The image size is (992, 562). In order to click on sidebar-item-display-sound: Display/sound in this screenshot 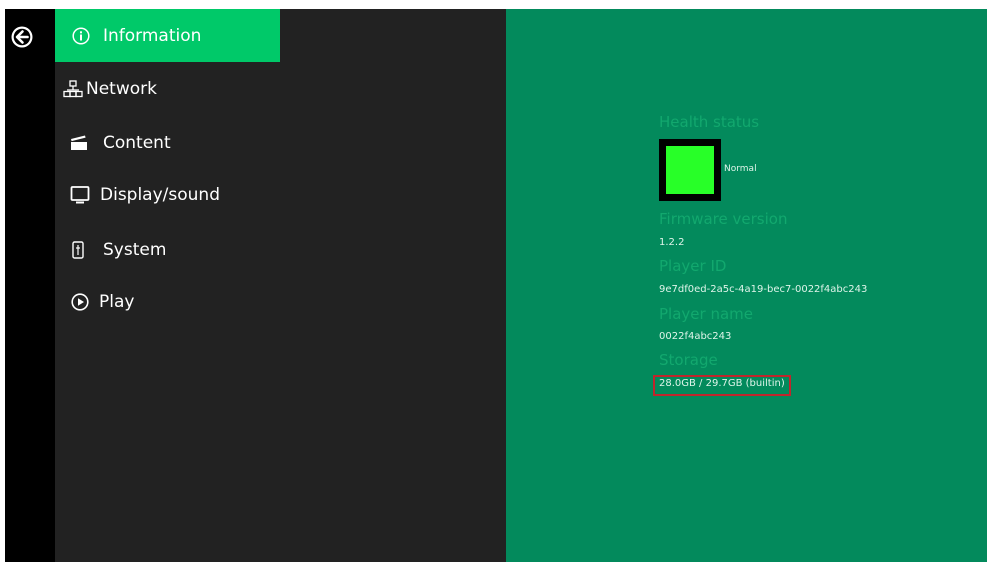, I will do `click(167, 194)`.